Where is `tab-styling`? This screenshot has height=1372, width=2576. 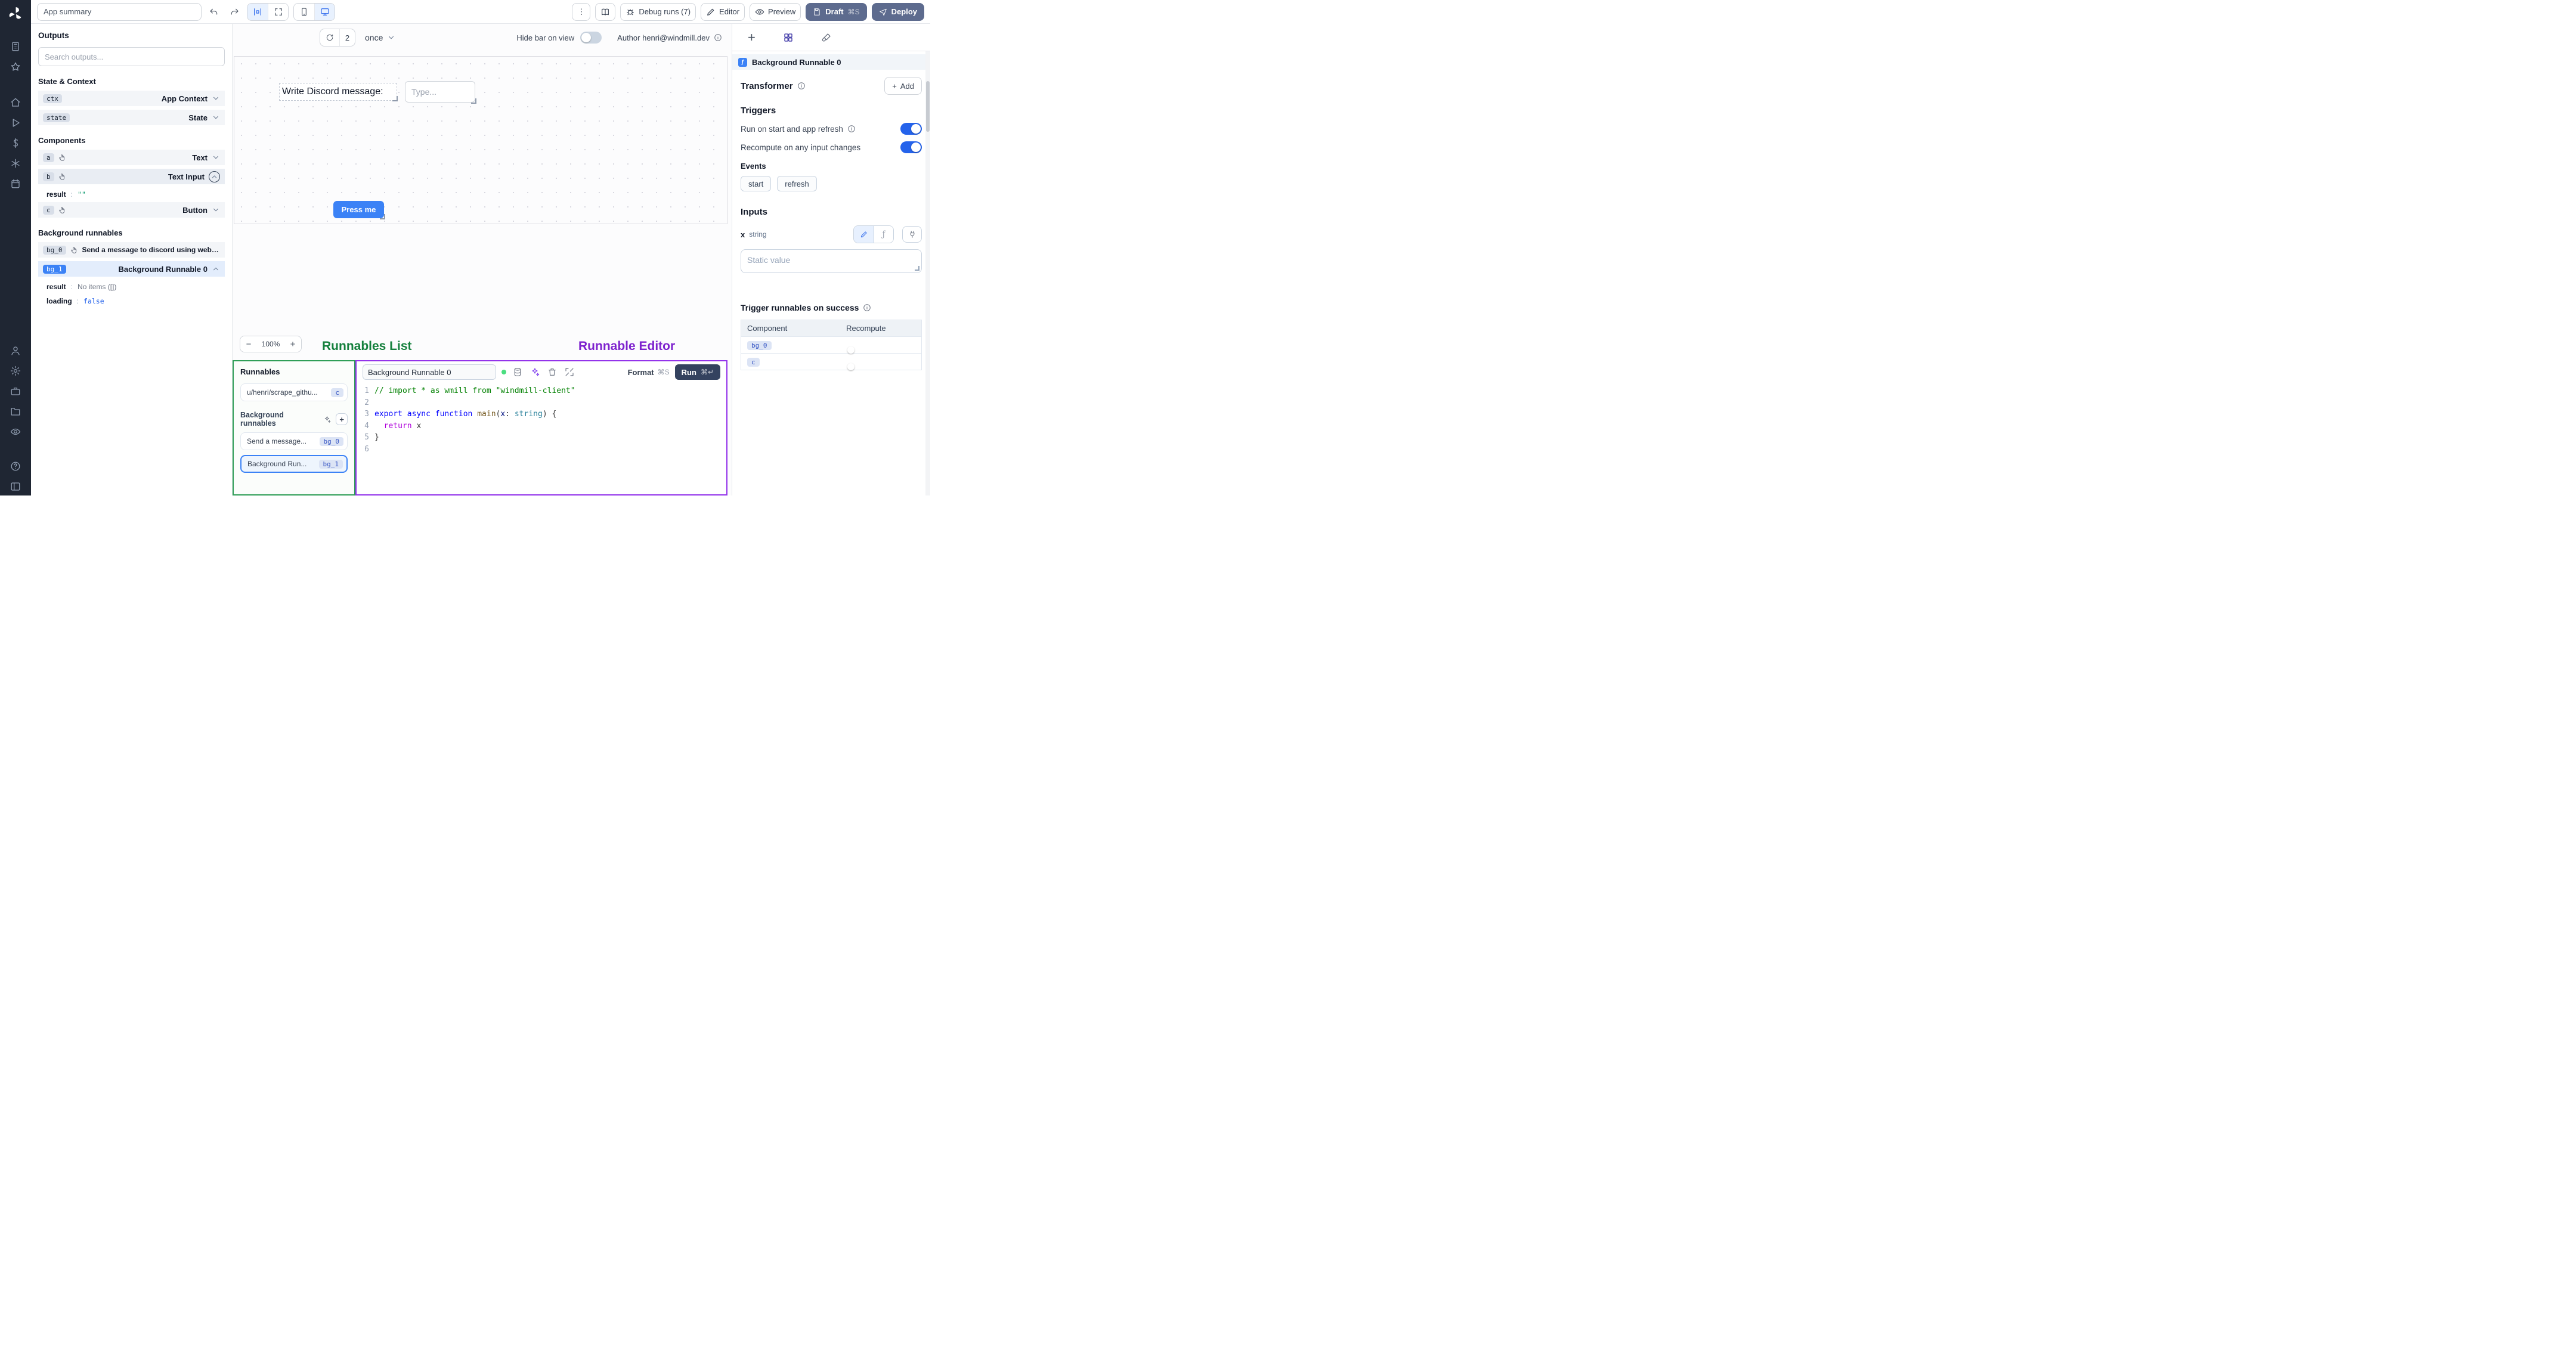
tab-styling is located at coordinates (827, 37).